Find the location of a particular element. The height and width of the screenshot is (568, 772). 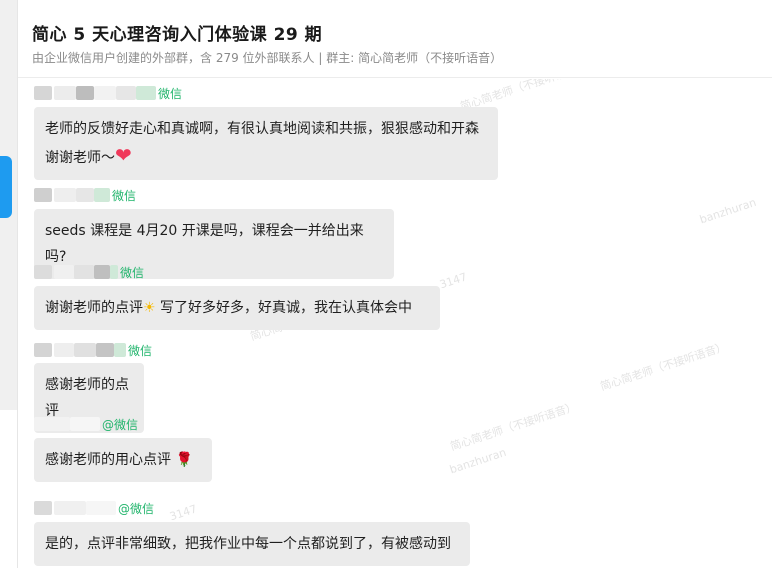

sun-icon: ☀ is located at coordinates (149, 308).